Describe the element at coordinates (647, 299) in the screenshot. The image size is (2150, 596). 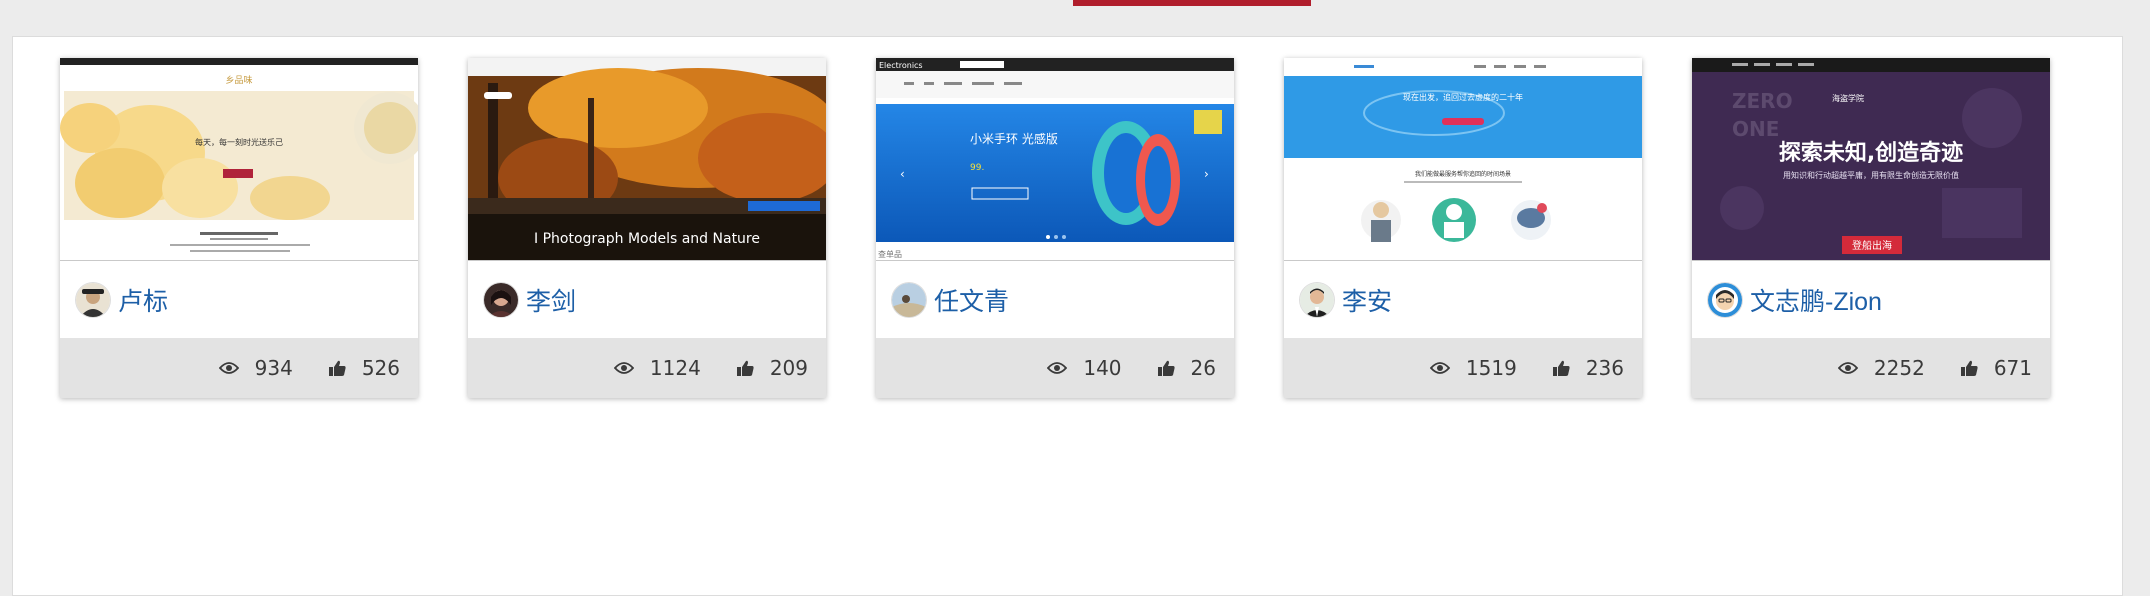
I see `author-row: 李剑` at that location.